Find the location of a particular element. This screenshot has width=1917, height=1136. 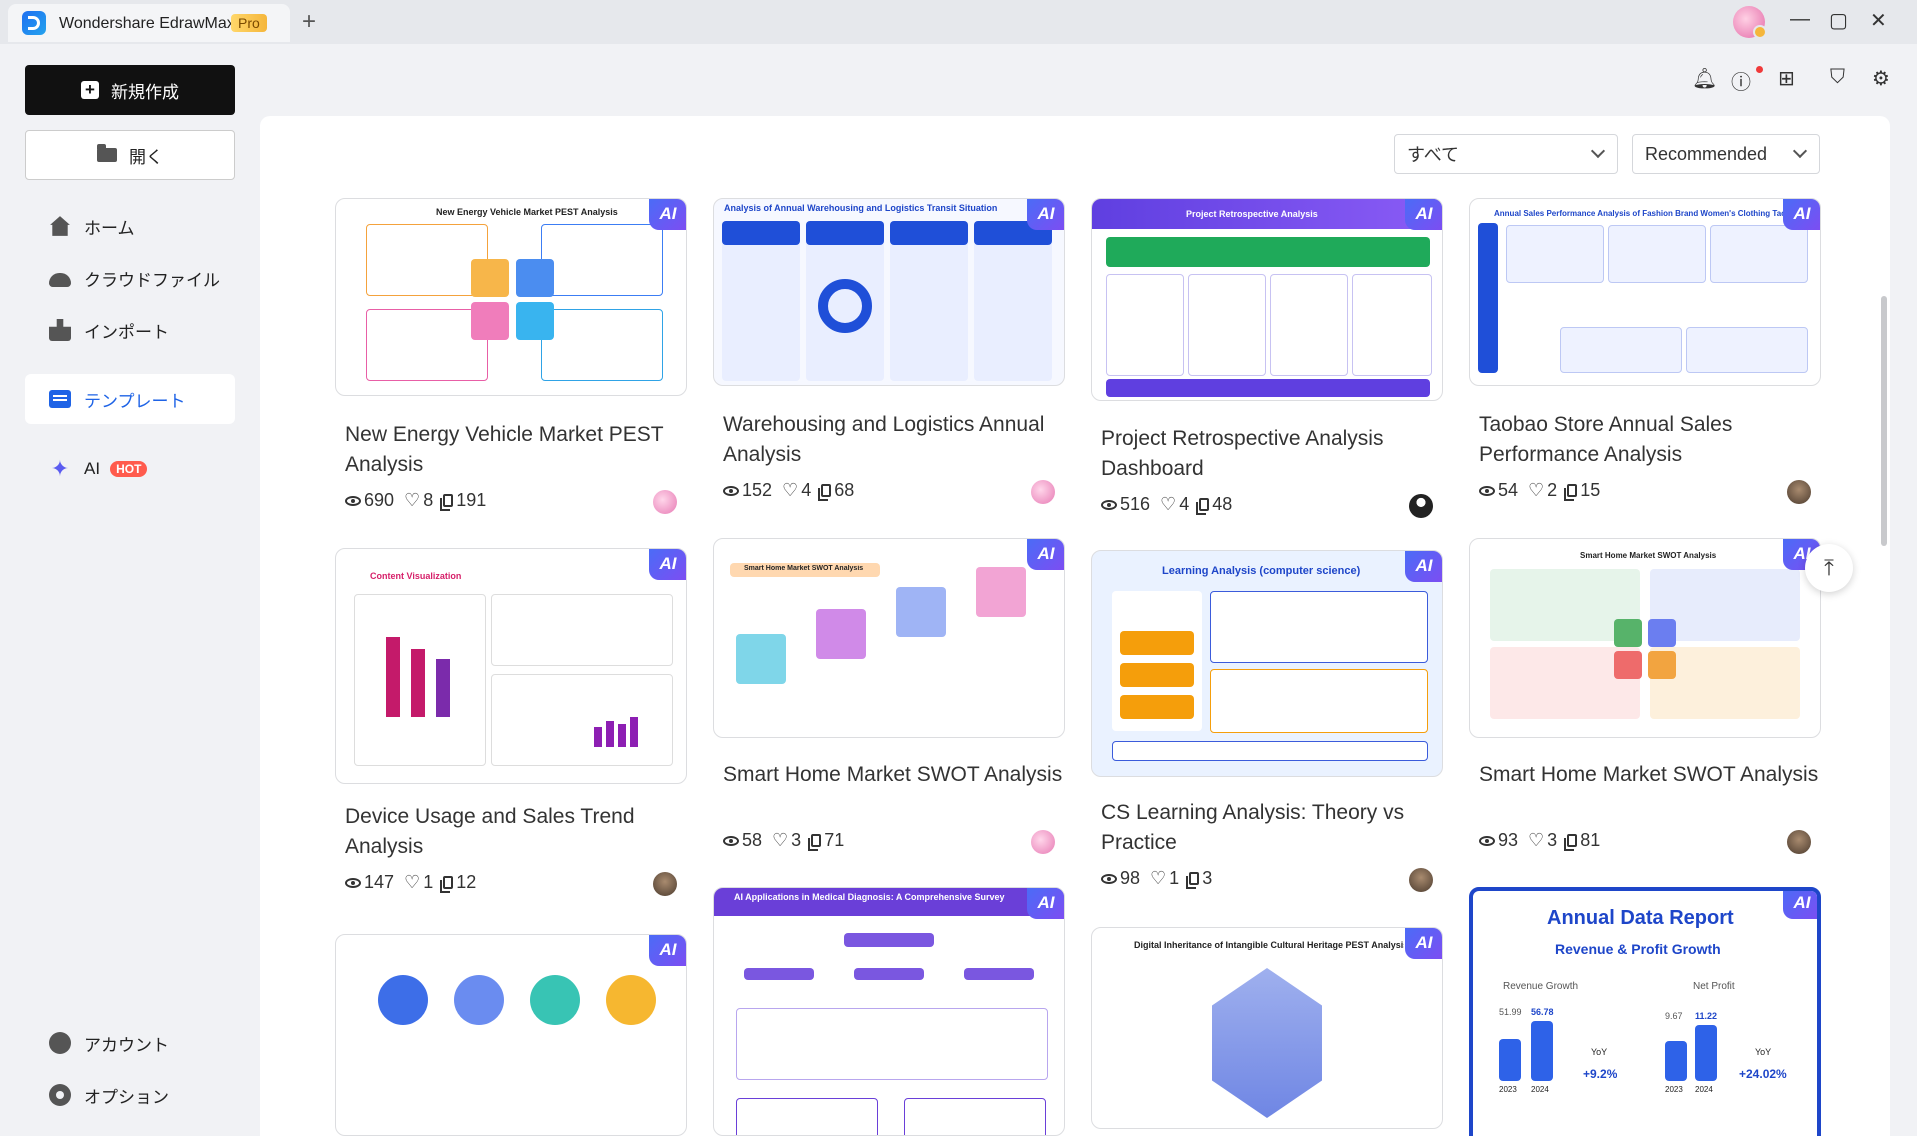

thumb-title: Content Visualization is located at coordinates (416, 576).